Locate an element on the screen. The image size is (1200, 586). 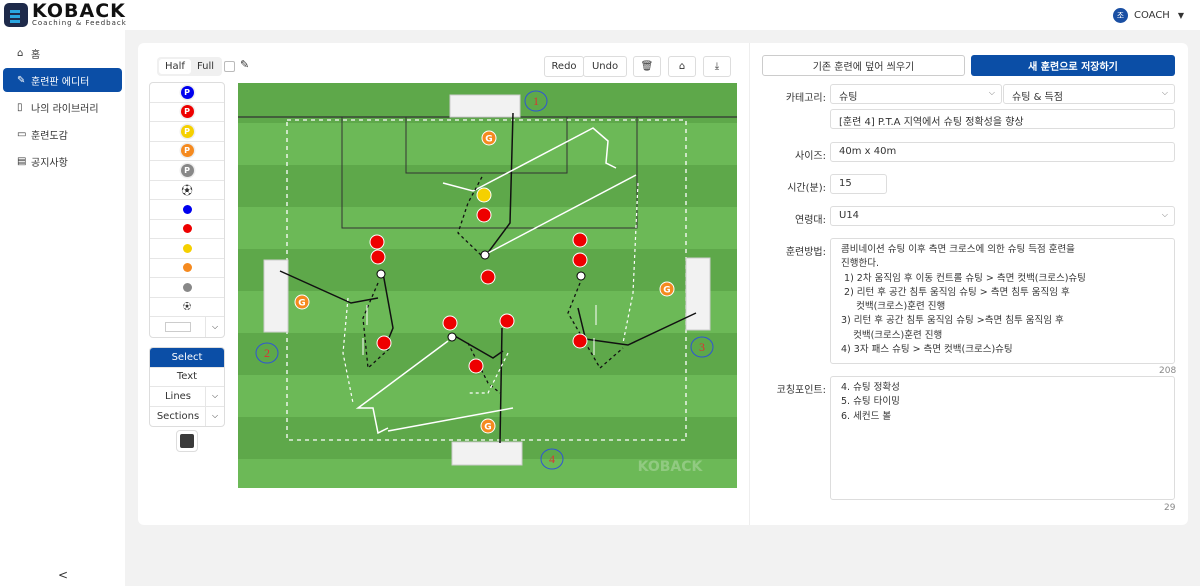
field-size-toggle: Half Full is located at coordinates (190, 66).